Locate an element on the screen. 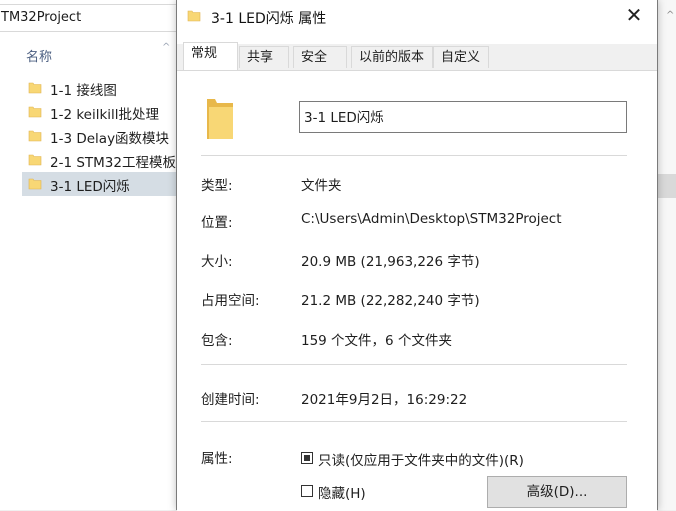 The width and height of the screenshot is (676, 511). address-text: TM32Project is located at coordinates (41, 17).